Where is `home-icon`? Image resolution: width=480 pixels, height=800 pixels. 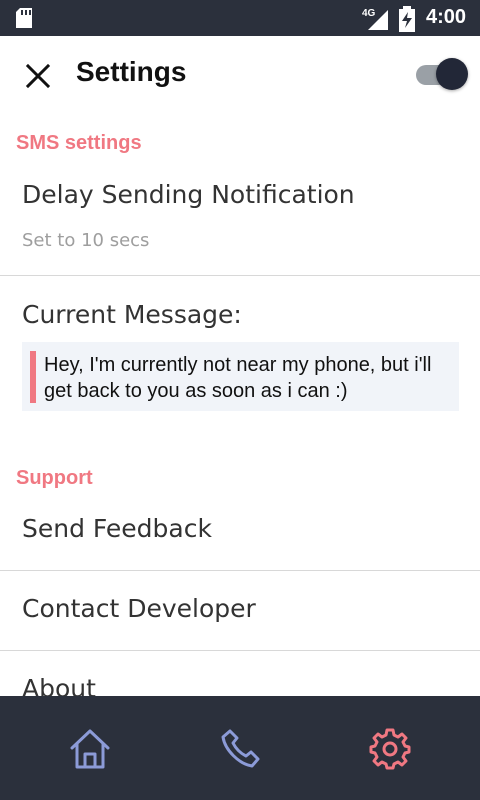 home-icon is located at coordinates (90, 749).